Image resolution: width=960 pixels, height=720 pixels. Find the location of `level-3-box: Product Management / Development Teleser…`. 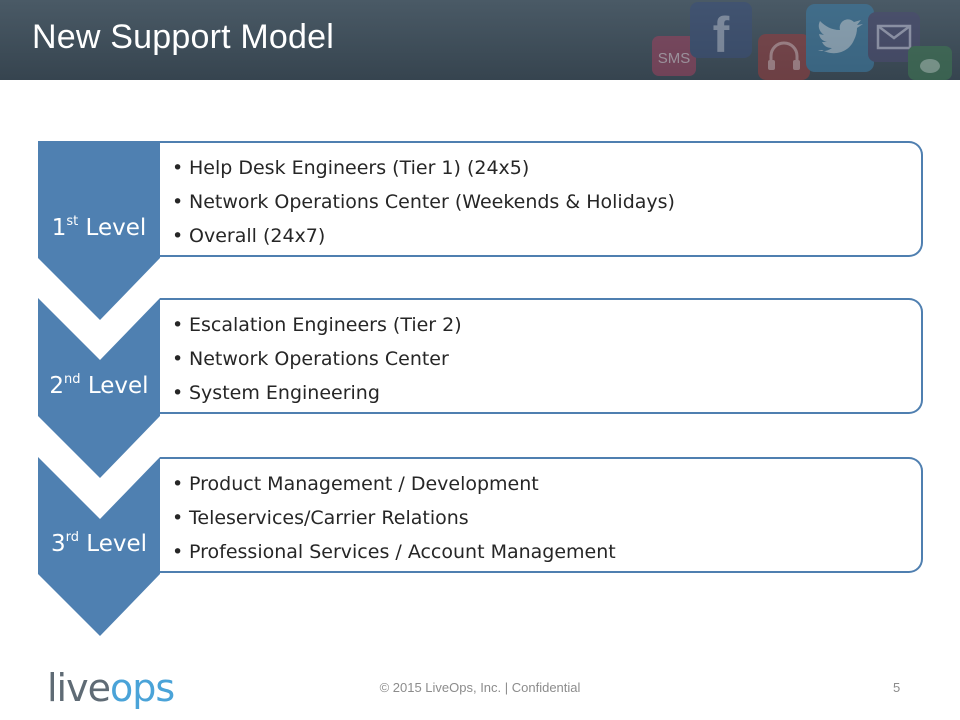

level-3-box: Product Management / Development Teleser… is located at coordinates (541, 515).